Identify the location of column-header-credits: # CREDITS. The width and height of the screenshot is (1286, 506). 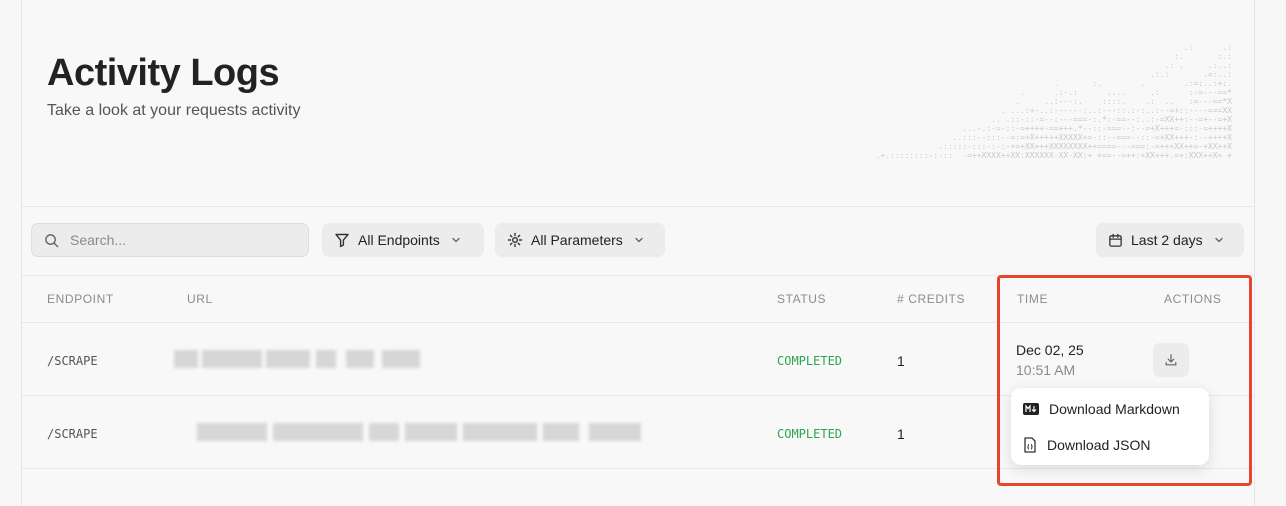
(931, 299).